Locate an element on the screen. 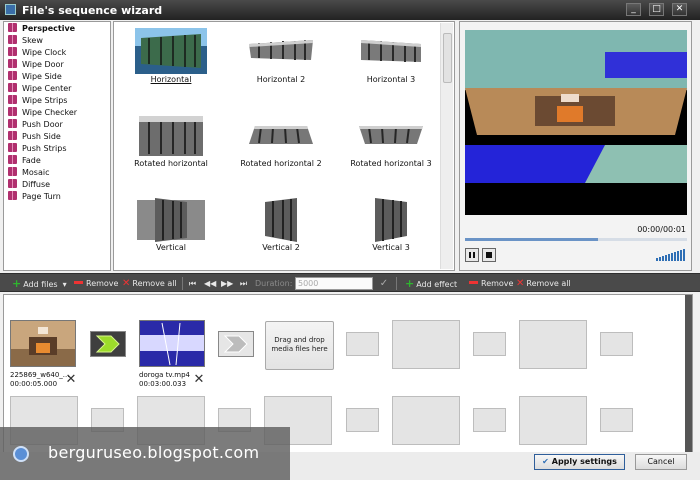  effect-item-perspective: Perspective is located at coordinates (41, 29).